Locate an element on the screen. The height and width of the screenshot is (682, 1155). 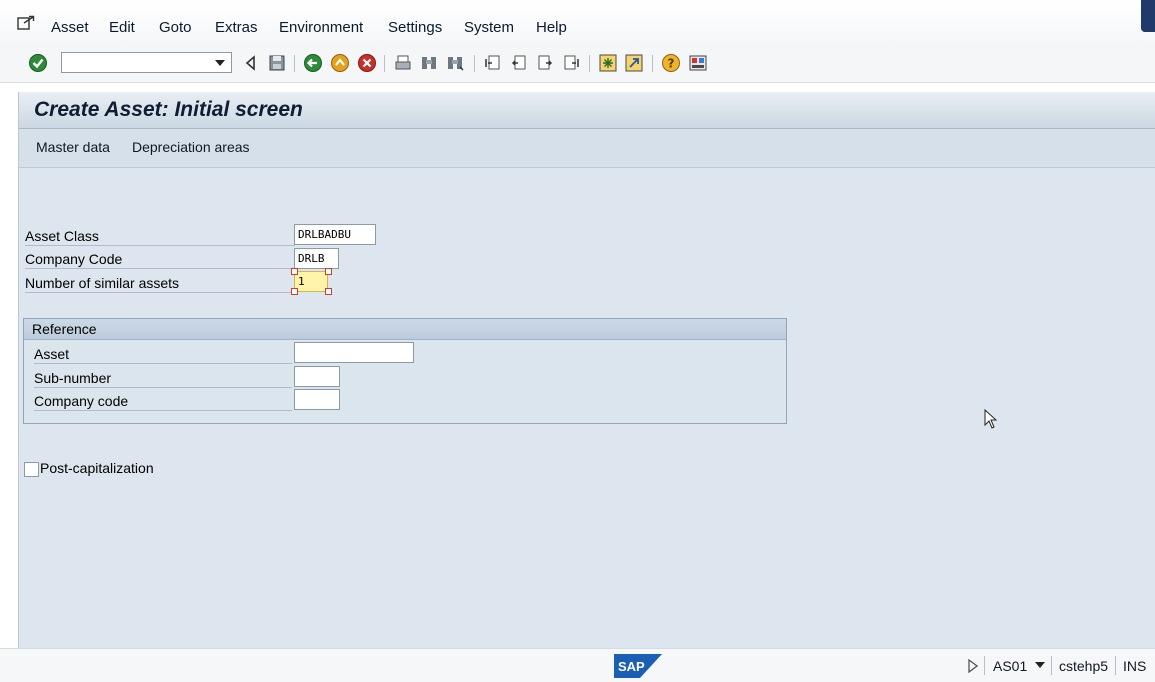
reference-group-title: Reference is located at coordinates (64, 329).